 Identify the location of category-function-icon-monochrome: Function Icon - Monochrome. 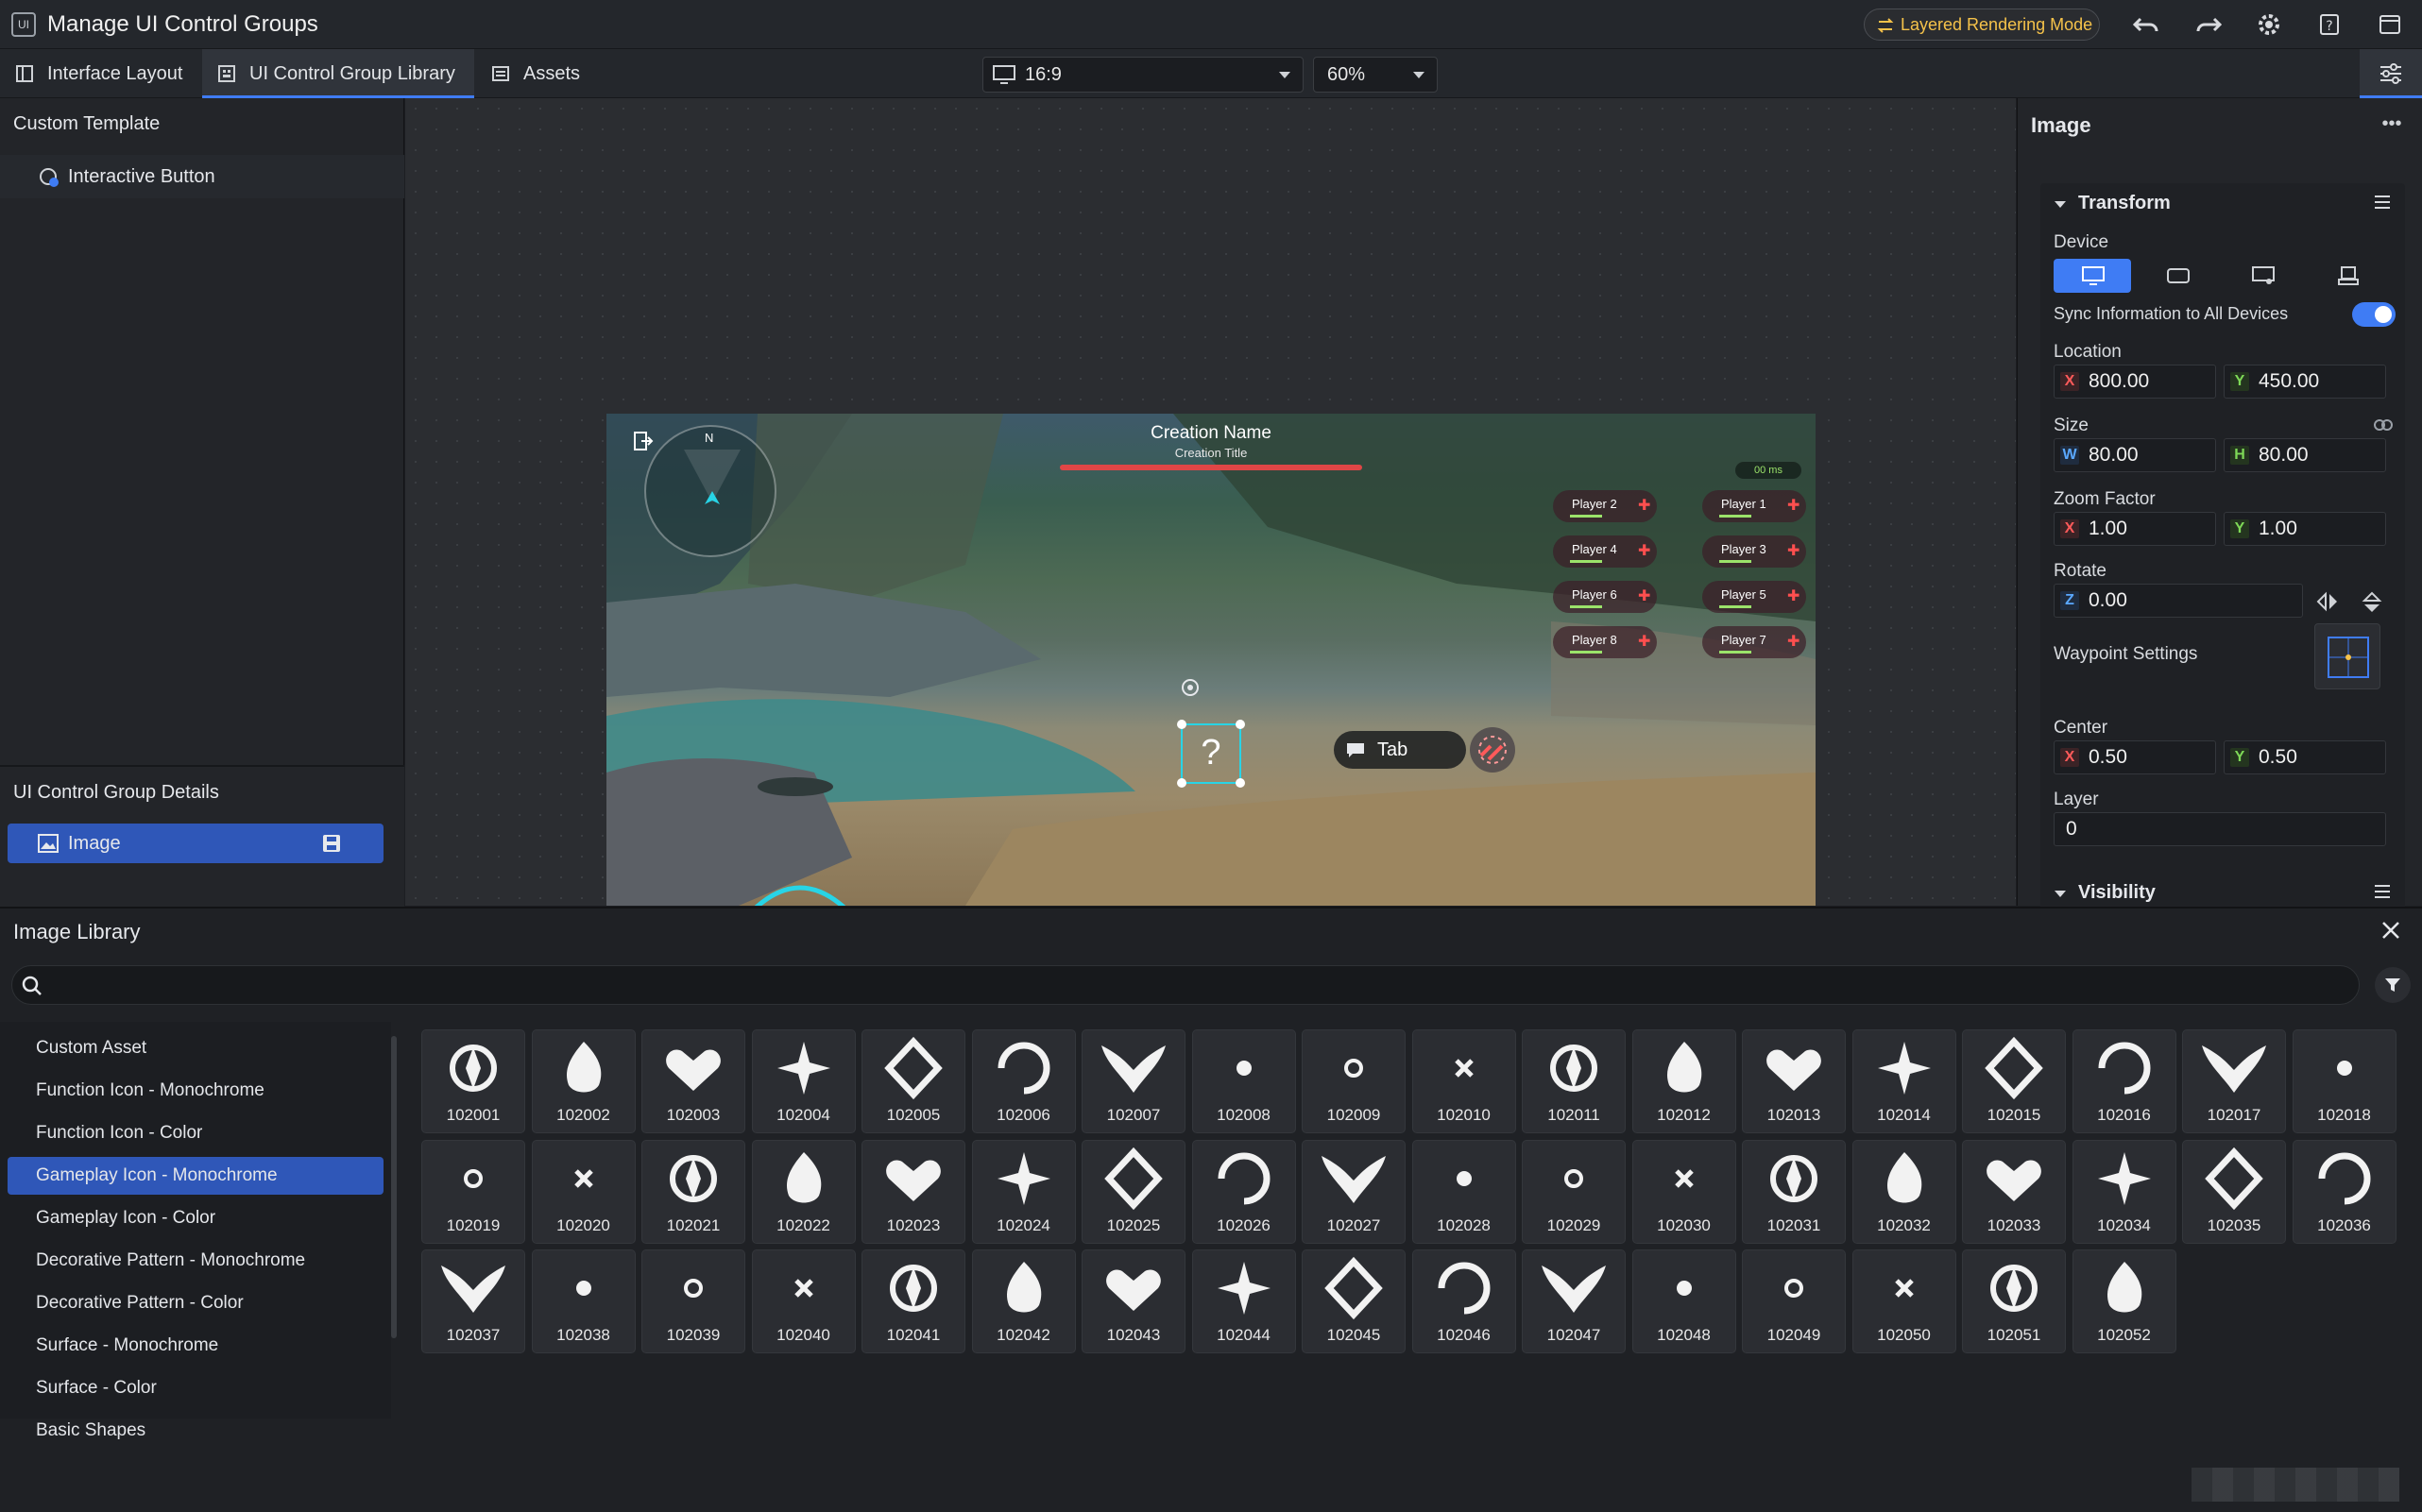
(196, 1091).